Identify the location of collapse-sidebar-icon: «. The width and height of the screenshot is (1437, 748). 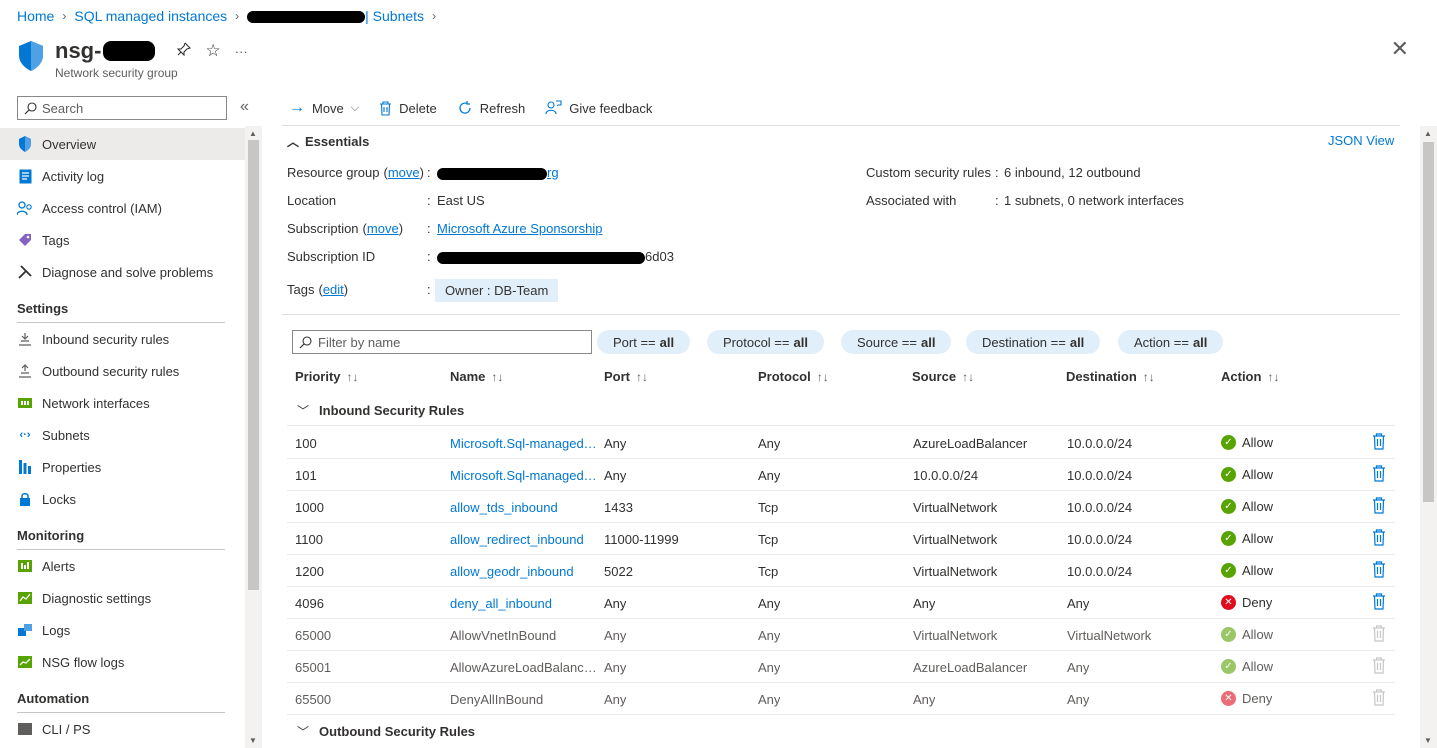
(244, 107).